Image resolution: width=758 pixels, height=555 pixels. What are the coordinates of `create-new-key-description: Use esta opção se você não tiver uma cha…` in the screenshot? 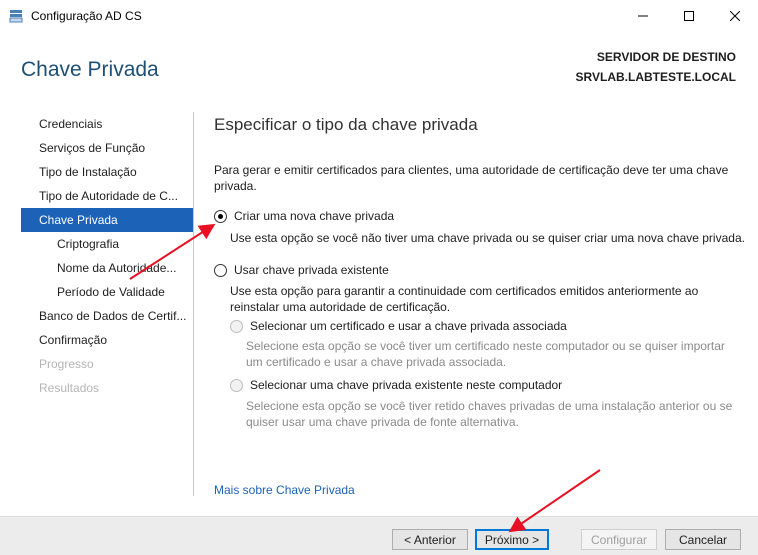 It's located at (487, 238).